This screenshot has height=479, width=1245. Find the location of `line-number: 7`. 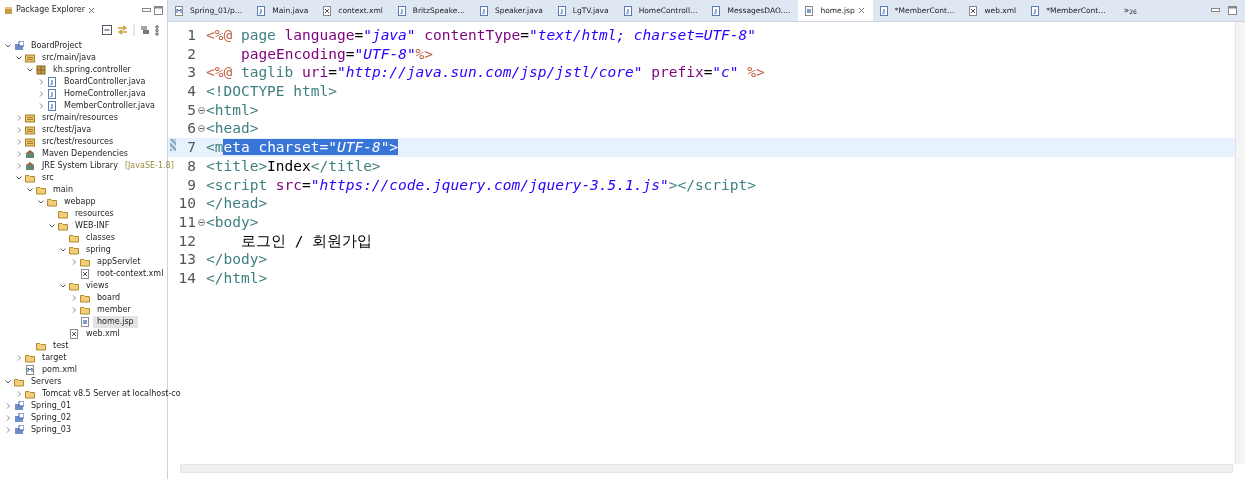

line-number: 7 is located at coordinates (191, 147).